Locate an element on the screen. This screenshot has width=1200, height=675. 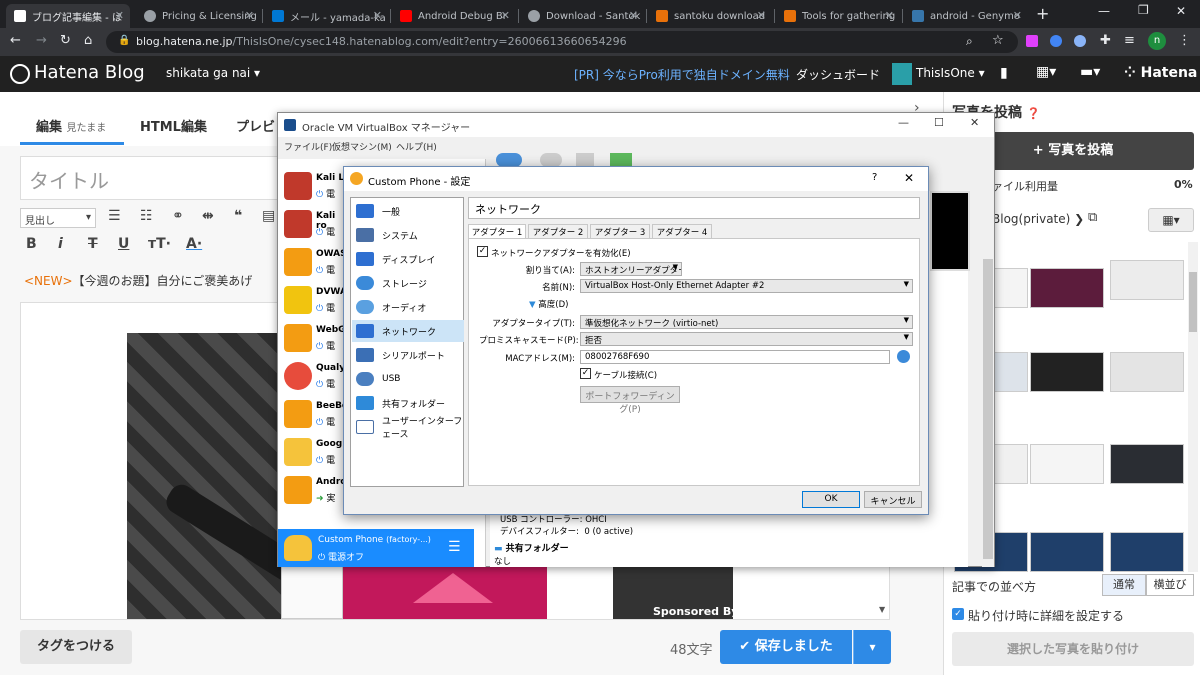
tab-android-debug: Android Debug Br ✕ is located at coordinates (454, 16).